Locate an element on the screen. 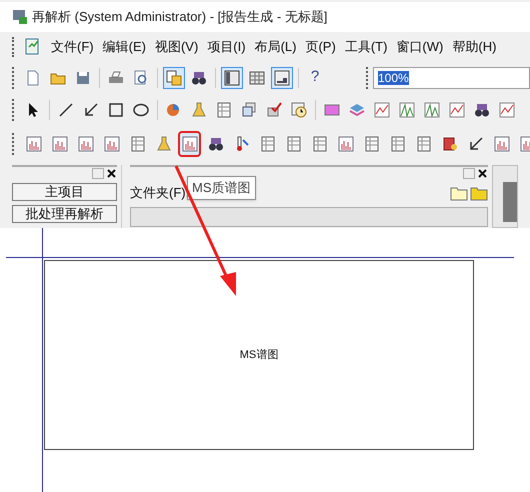  menu-item: 文件(F) is located at coordinates (72, 47).